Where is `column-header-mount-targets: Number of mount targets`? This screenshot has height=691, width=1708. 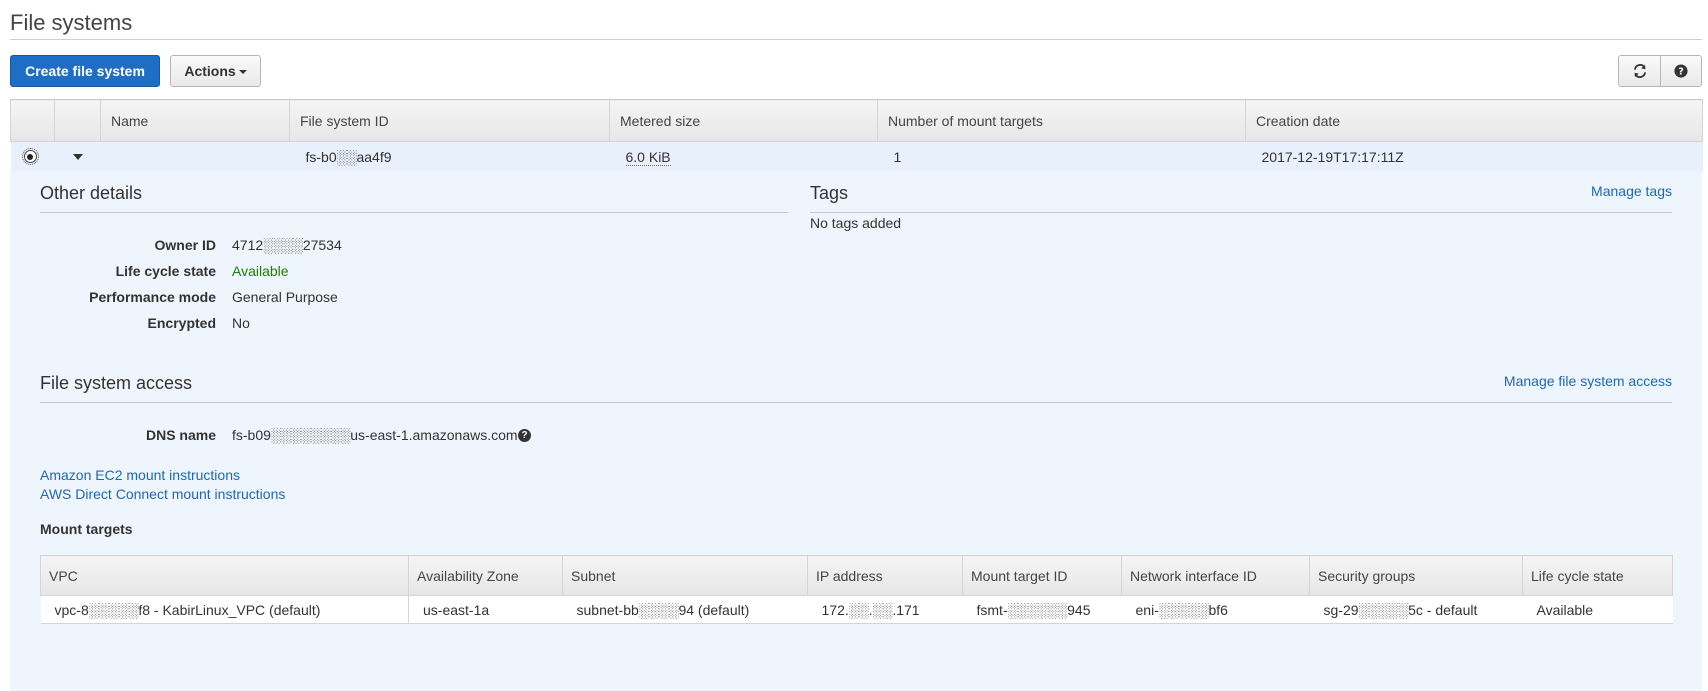
column-header-mount-targets: Number of mount targets is located at coordinates (1061, 120).